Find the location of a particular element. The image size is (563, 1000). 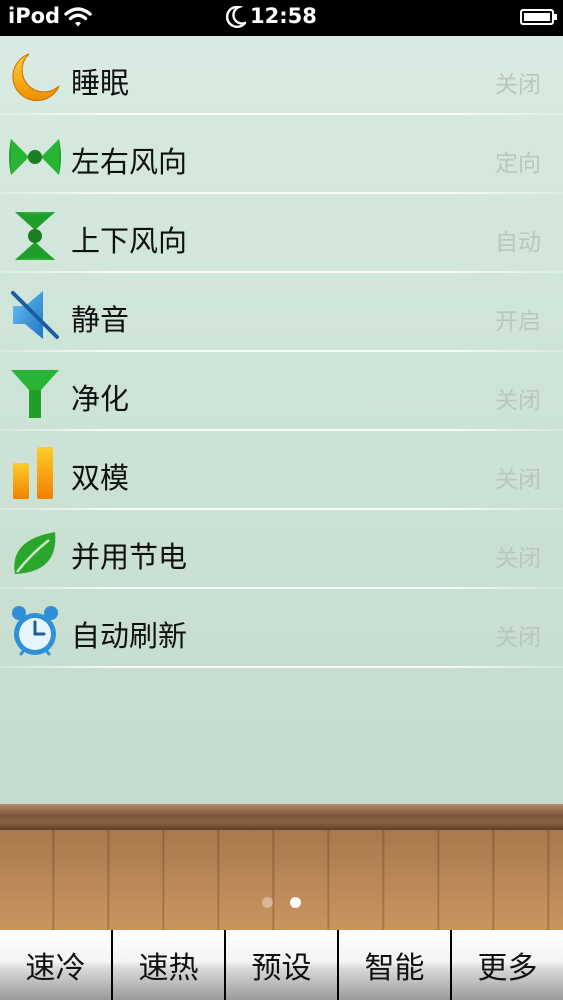

setting-row-horizontal-swing: 左右风向 定向 is located at coordinates (281, 154).